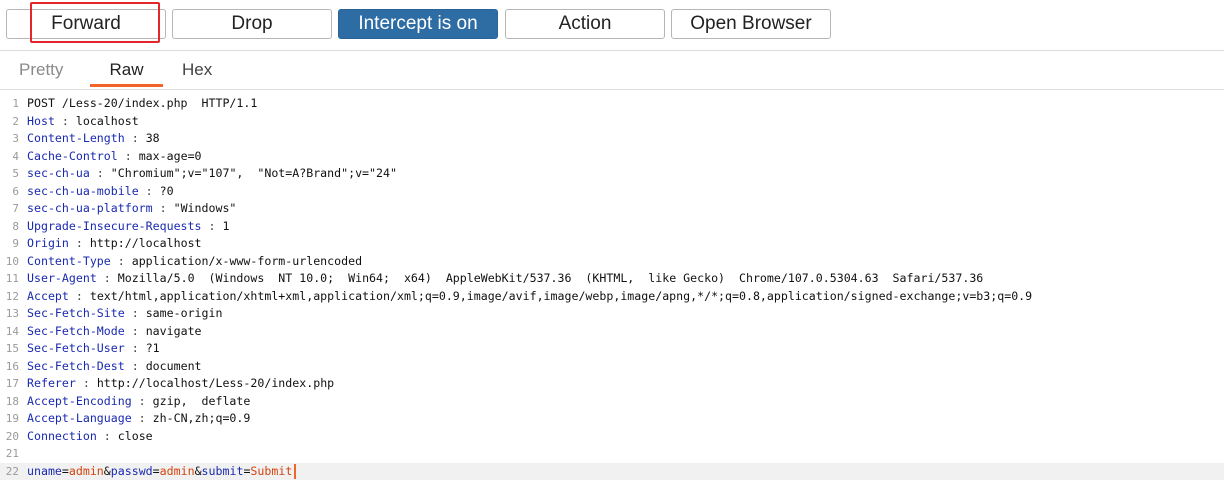 The width and height of the screenshot is (1224, 501). I want to click on line-content: Connection : close, so click(90, 437).